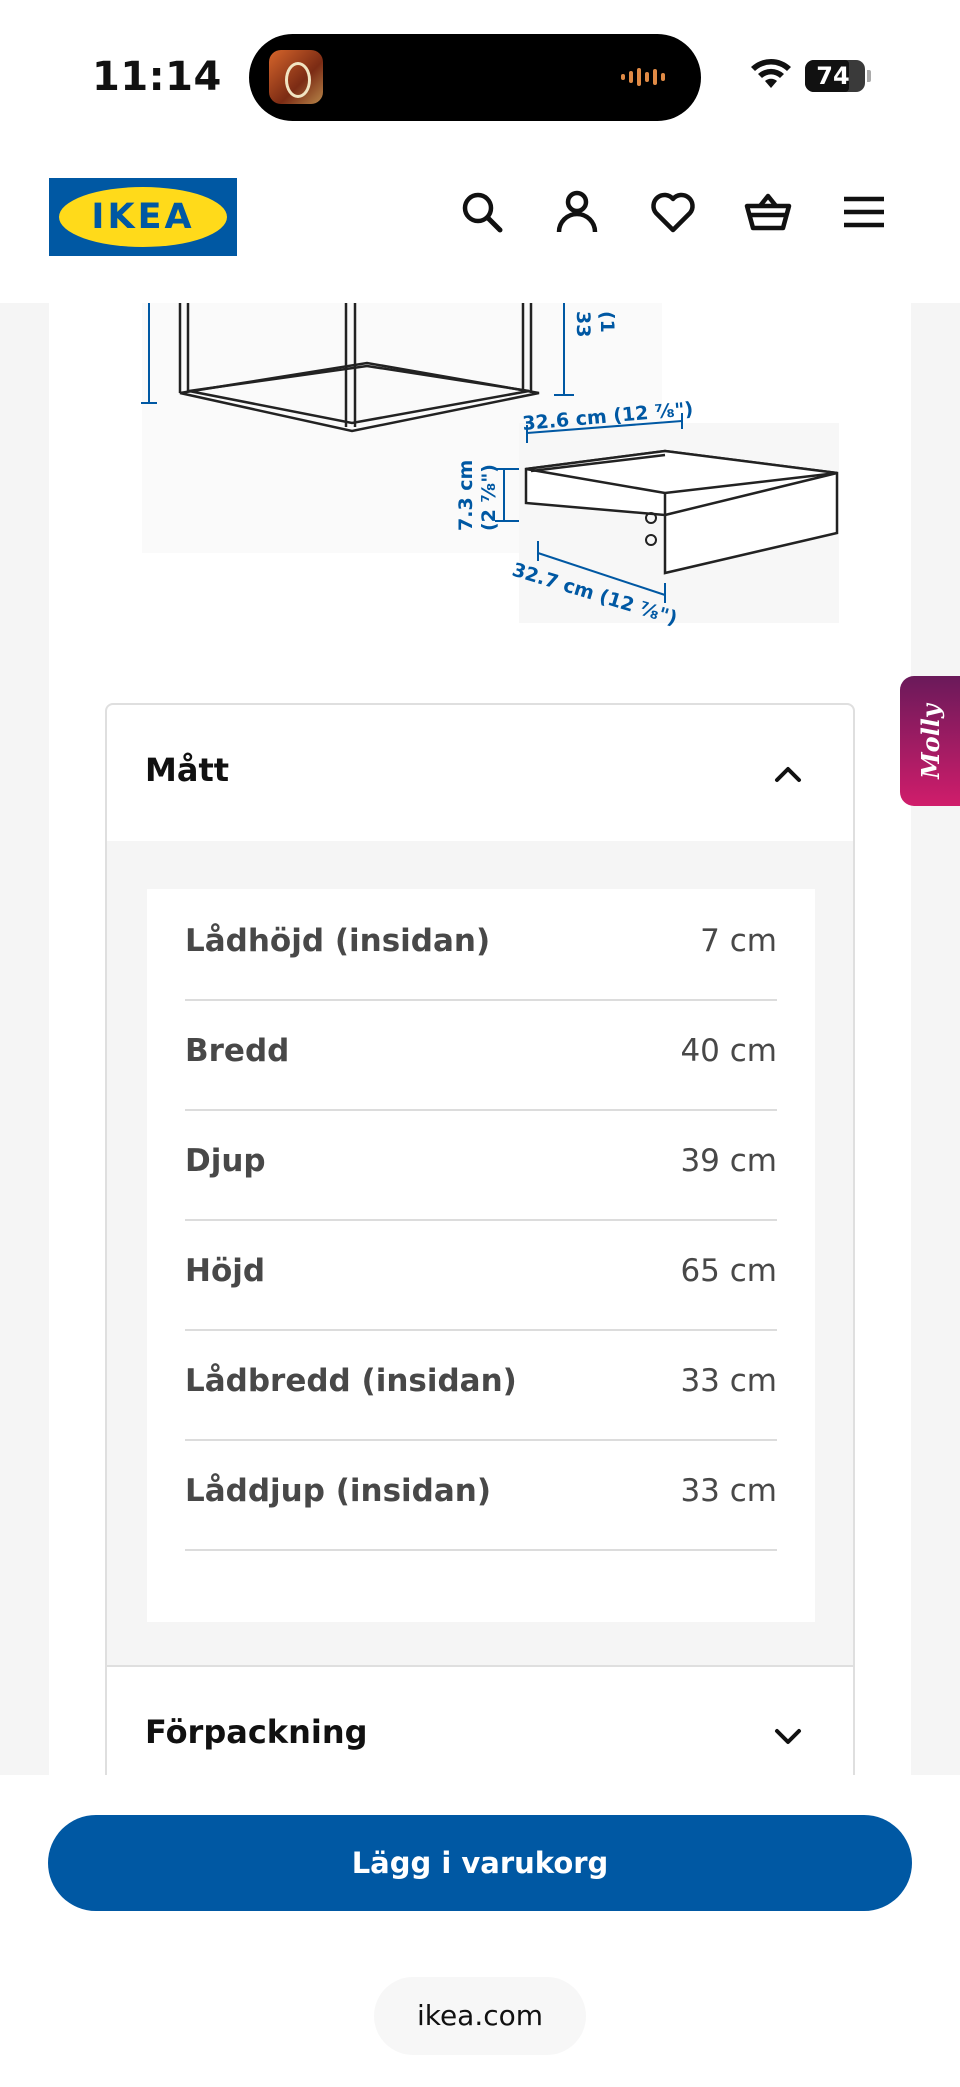 The height and width of the screenshot is (2087, 960). I want to click on dimensions-title: Mått, so click(187, 770).